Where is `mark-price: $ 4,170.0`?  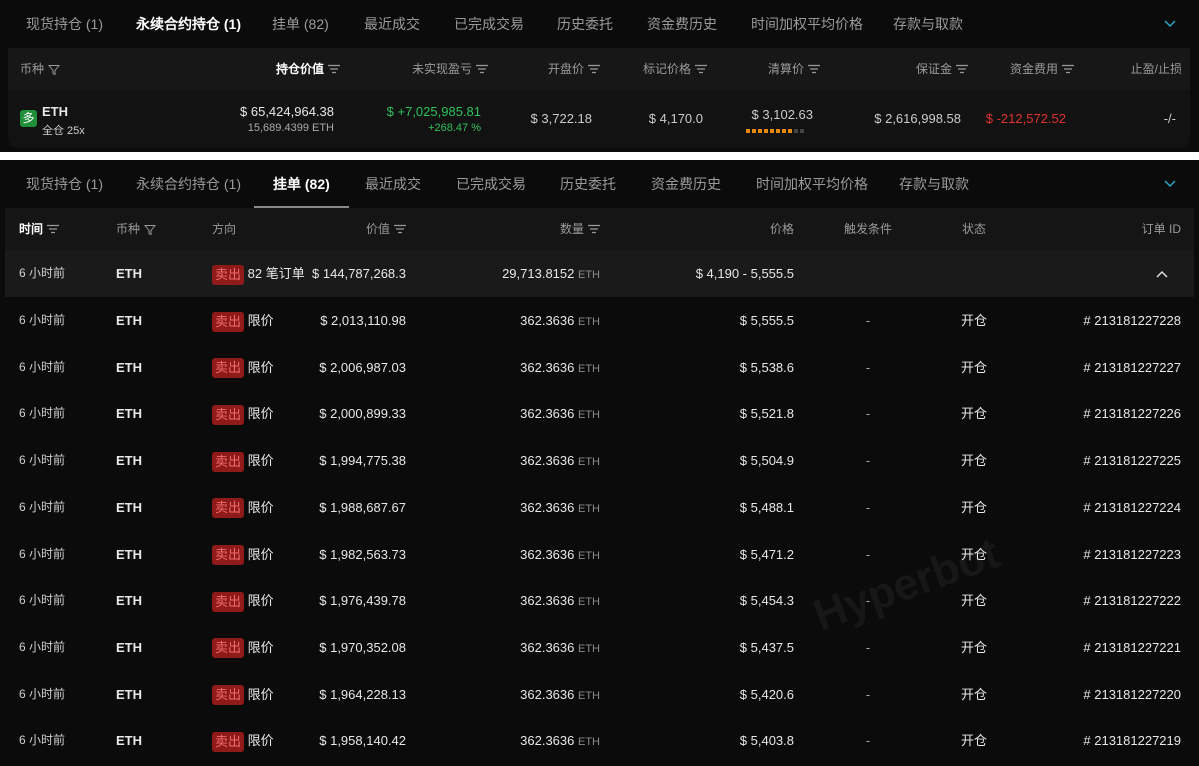 mark-price: $ 4,170.0 is located at coordinates (675, 118).